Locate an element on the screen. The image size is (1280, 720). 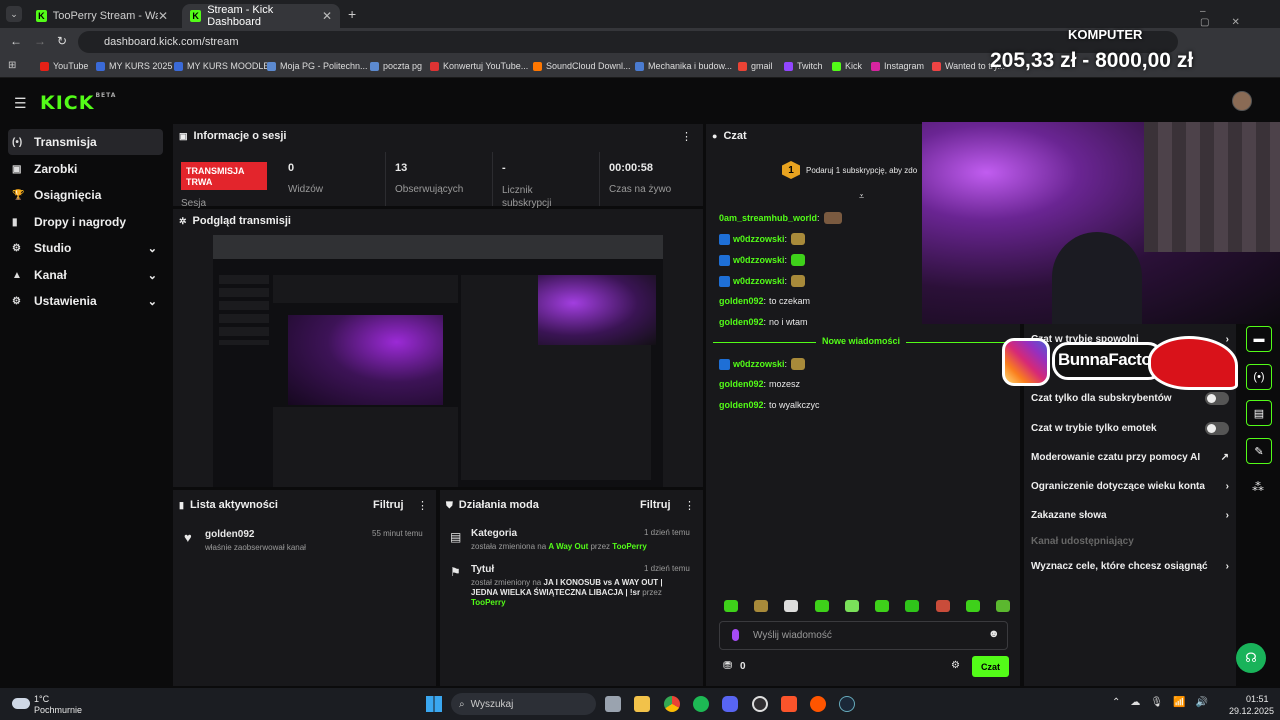
nav-dropy: ▮ Dropy i nagrody is located at coordinates (85, 222).